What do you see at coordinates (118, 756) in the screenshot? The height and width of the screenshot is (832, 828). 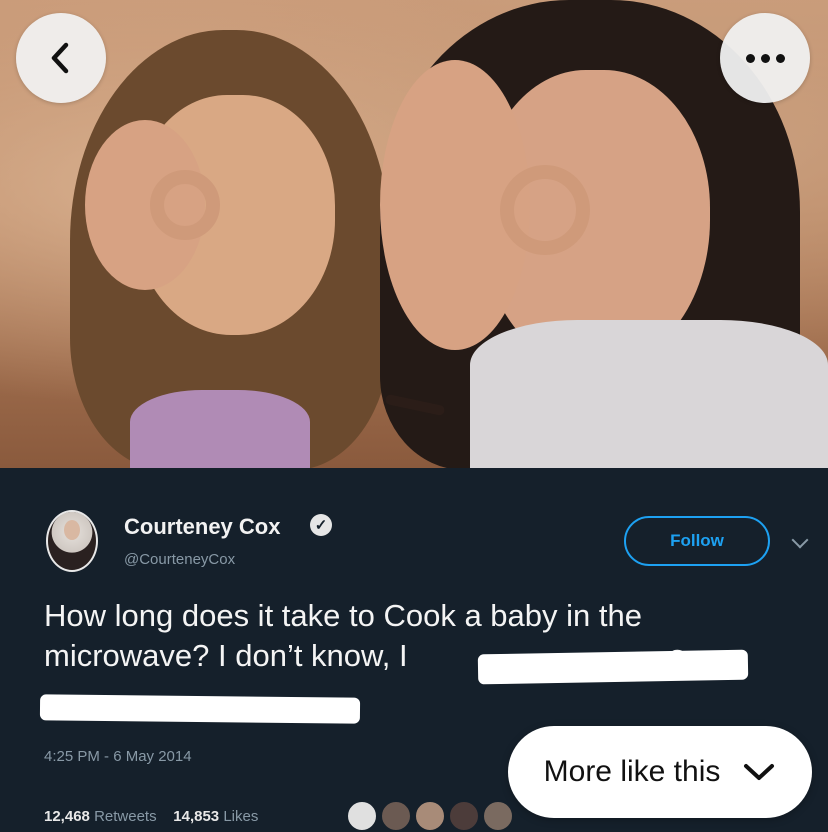 I see `tweet-timestamp: 4:25 PM - 6 May 2014` at bounding box center [118, 756].